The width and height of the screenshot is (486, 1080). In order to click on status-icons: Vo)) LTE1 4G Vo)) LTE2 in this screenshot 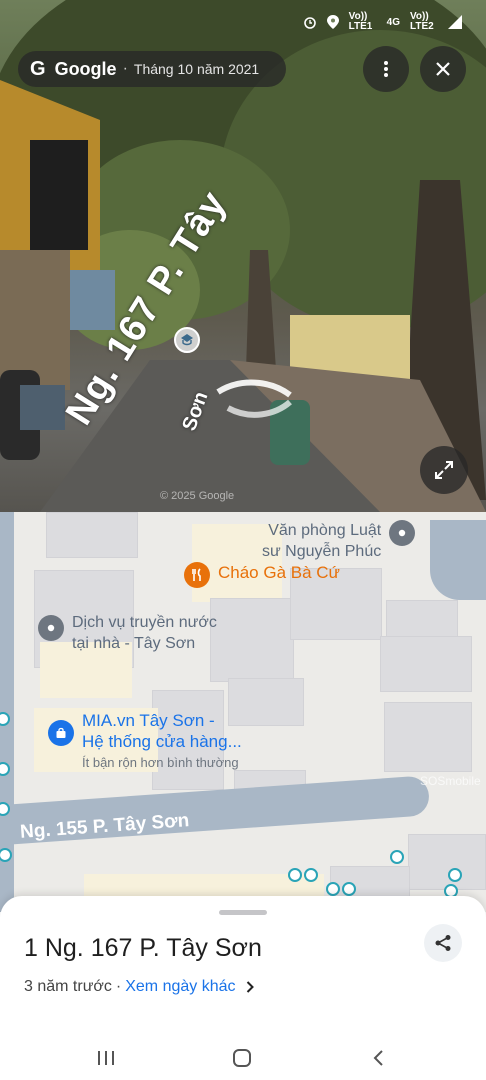, I will do `click(382, 22)`.